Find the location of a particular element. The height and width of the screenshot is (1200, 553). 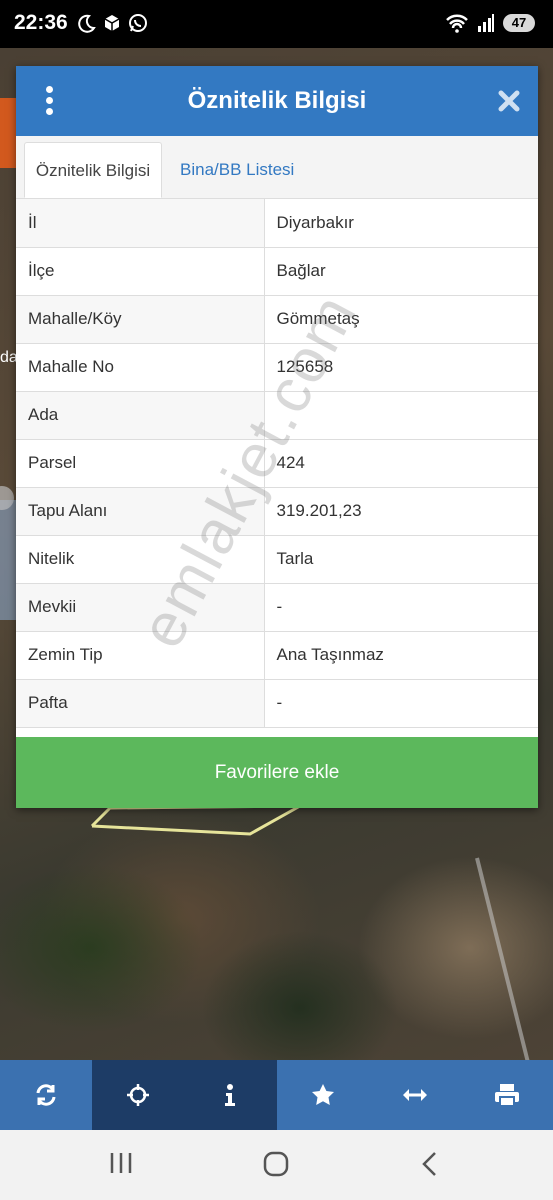

table-row: Mevkii - is located at coordinates (277, 607).